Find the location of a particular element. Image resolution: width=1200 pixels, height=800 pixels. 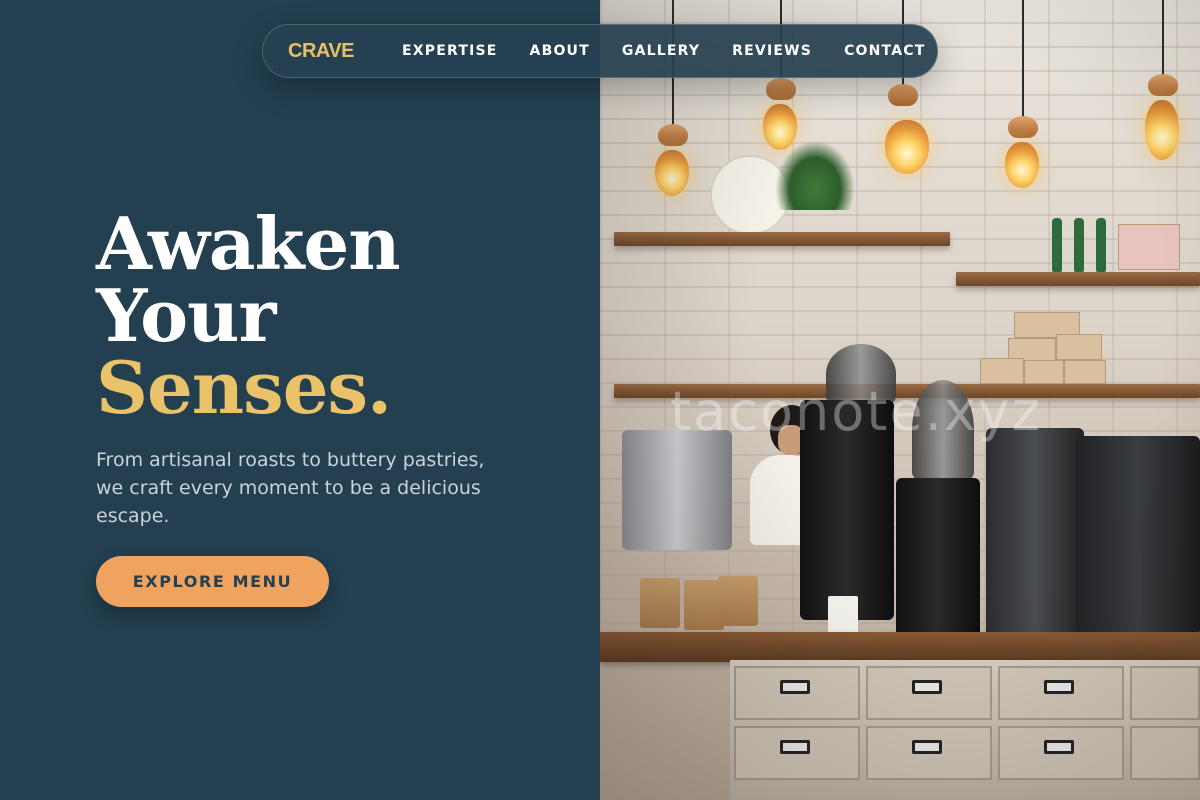

hero-title-accent: Senses. is located at coordinates (244, 387).